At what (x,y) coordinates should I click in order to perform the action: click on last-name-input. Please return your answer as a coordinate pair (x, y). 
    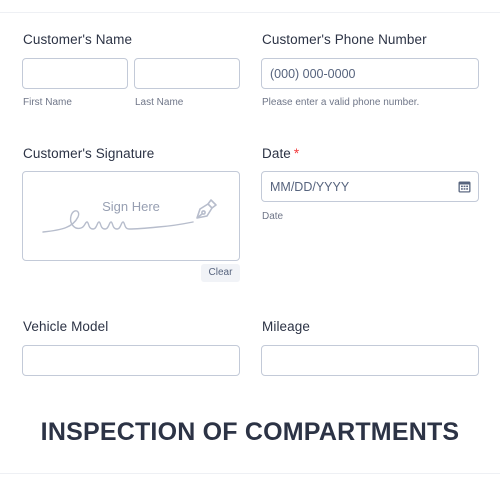
    Looking at the image, I should click on (187, 73).